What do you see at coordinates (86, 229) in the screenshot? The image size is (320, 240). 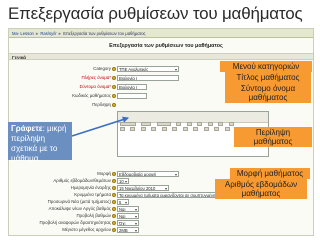 I see `maxbytes-label: Μέγιστο μέγεθος αρχείου` at bounding box center [86, 229].